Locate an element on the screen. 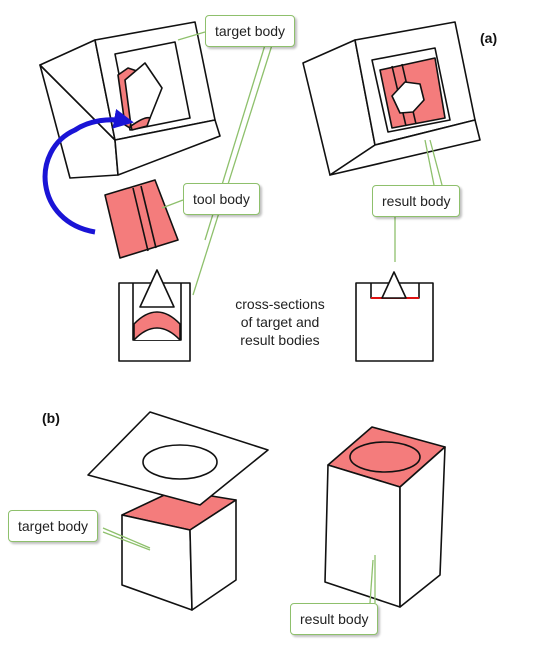  caption-line-1: cross-sections is located at coordinates (280, 304).